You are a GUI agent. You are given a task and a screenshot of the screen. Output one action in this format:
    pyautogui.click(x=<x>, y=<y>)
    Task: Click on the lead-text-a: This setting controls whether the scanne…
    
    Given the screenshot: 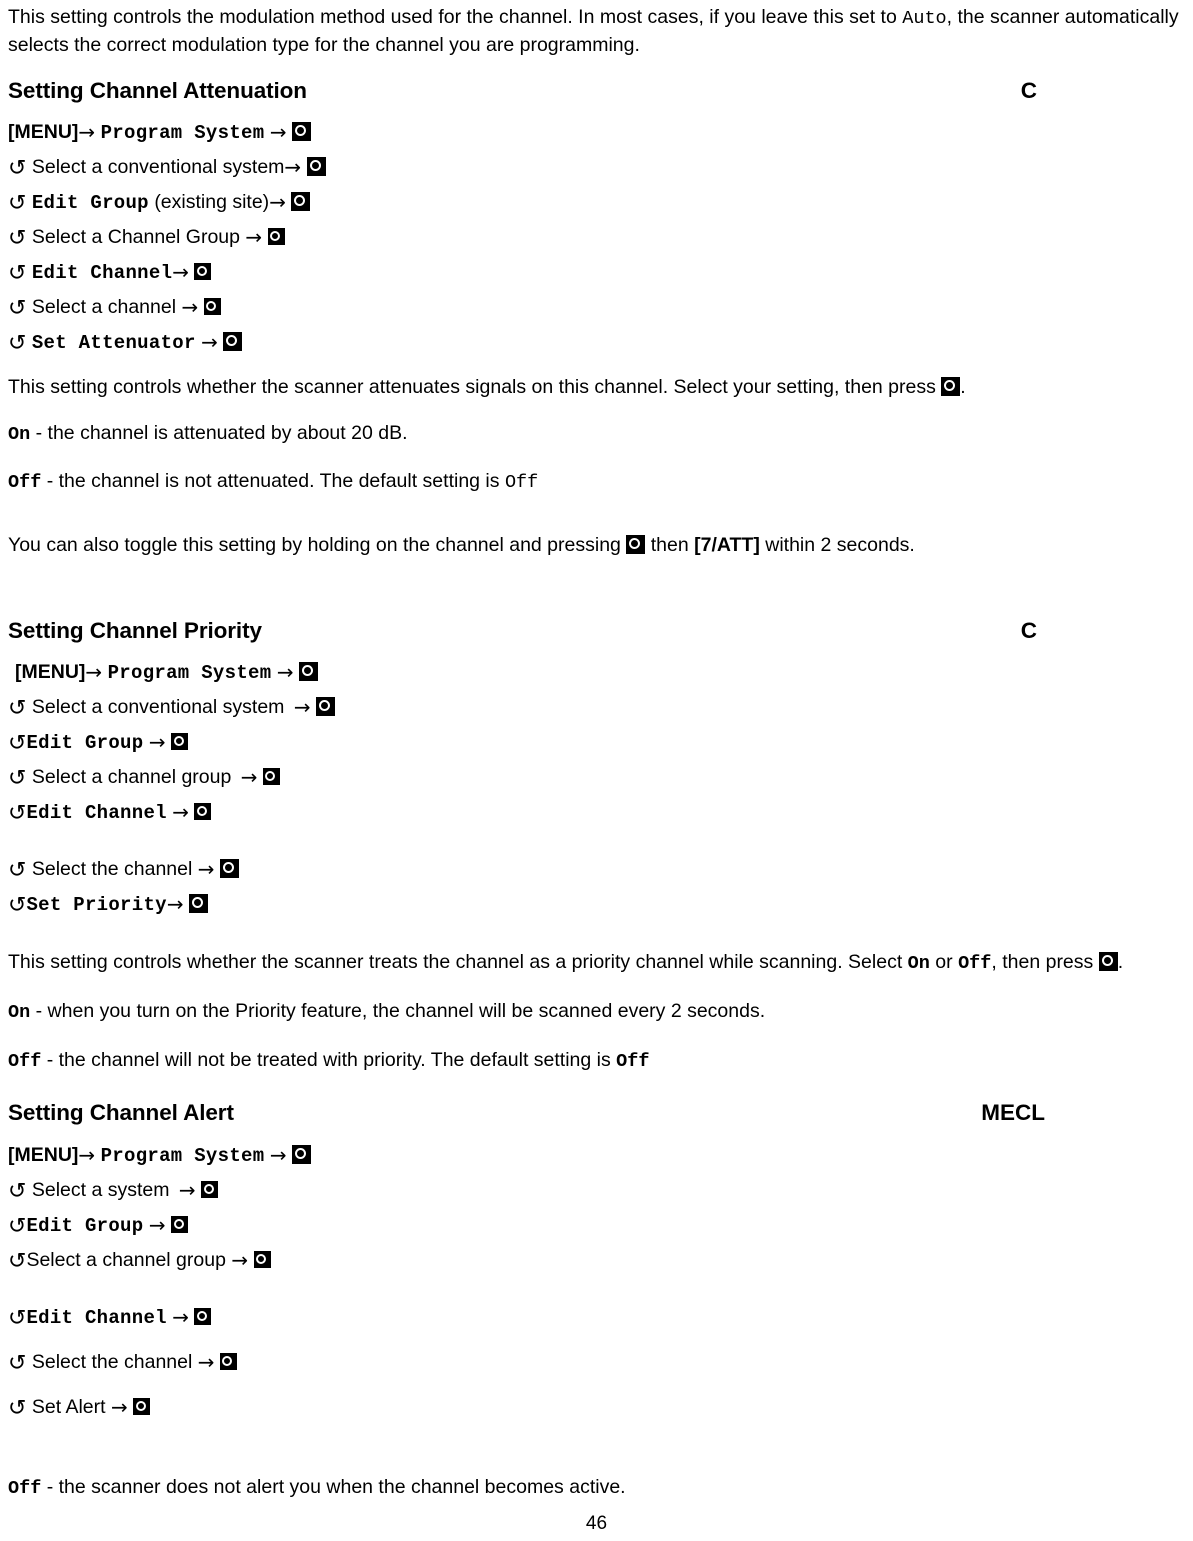 What is the action you would take?
    pyautogui.click(x=458, y=962)
    